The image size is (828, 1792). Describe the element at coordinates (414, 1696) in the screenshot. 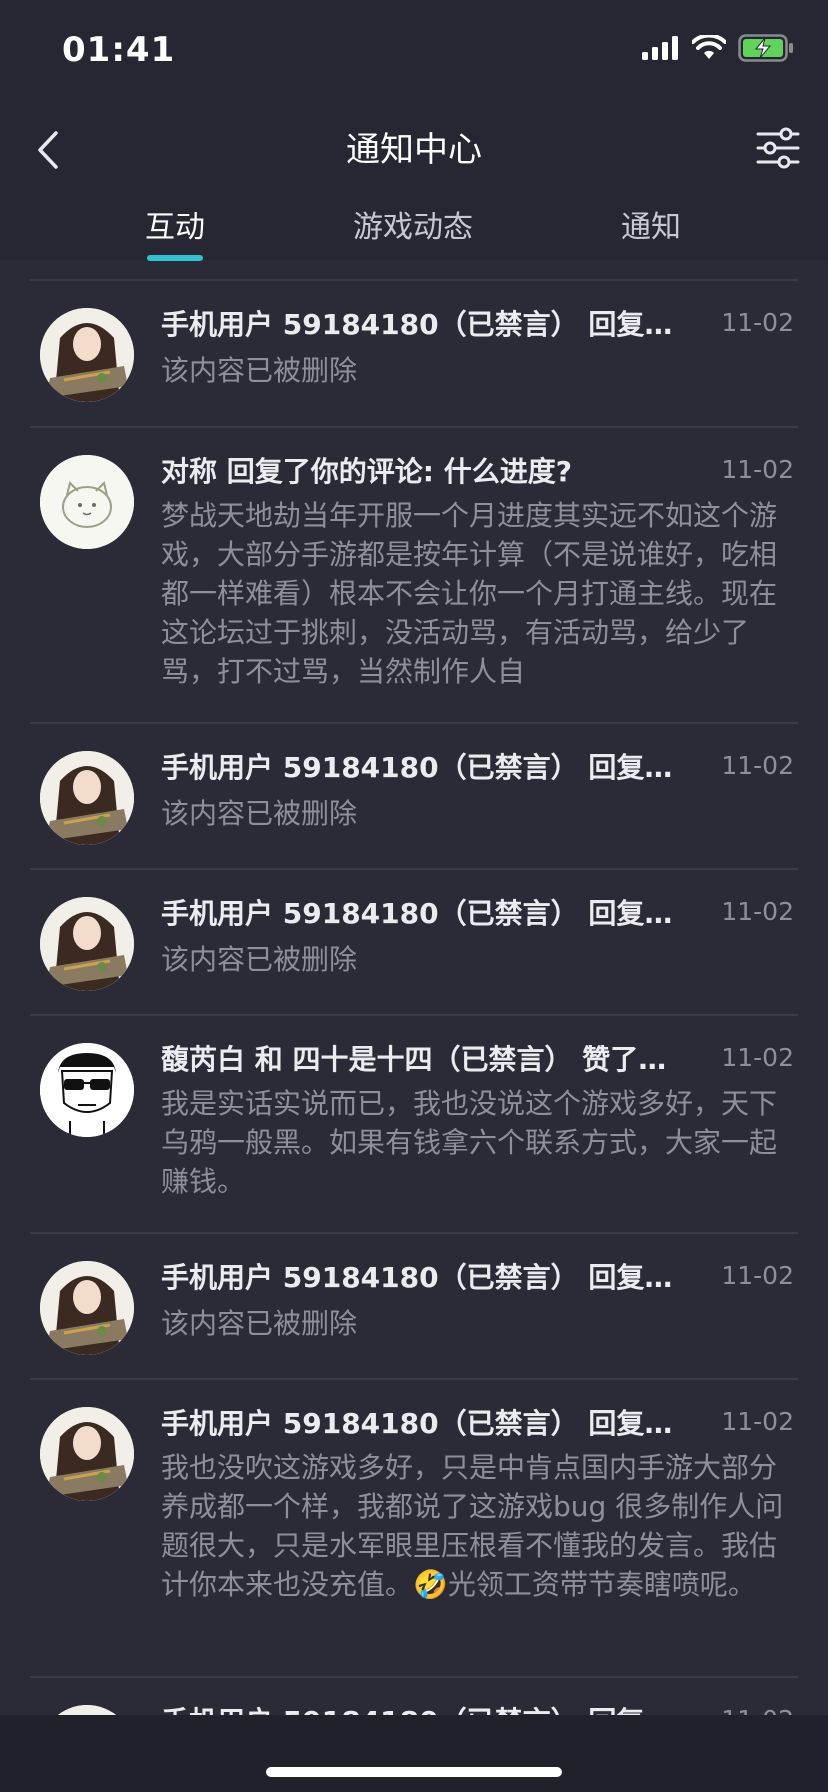

I see `notification-item: 手机用户 59184180（已禁言） 回复了你的评论 11-02` at that location.